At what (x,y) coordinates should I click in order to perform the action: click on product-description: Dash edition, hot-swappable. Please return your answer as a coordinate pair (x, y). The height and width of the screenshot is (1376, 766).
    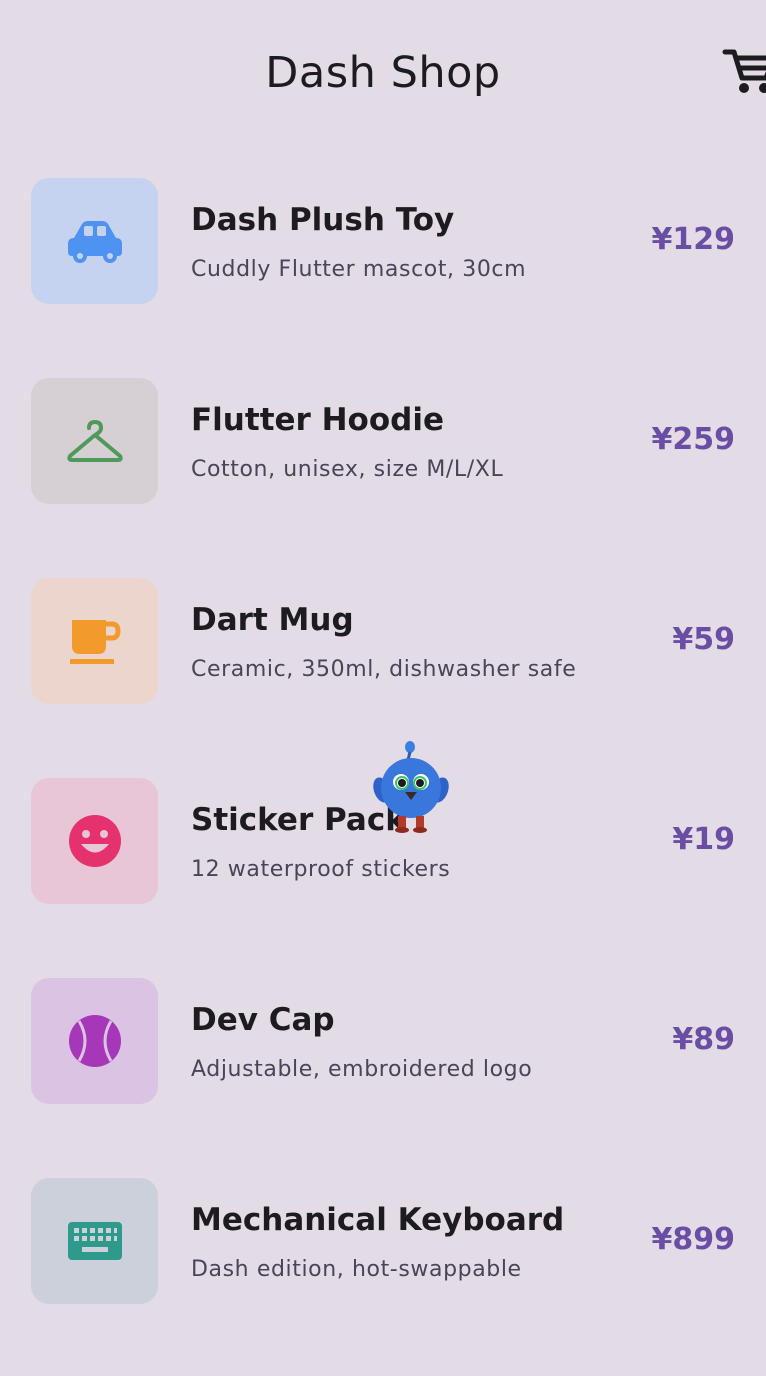
    Looking at the image, I should click on (356, 1269).